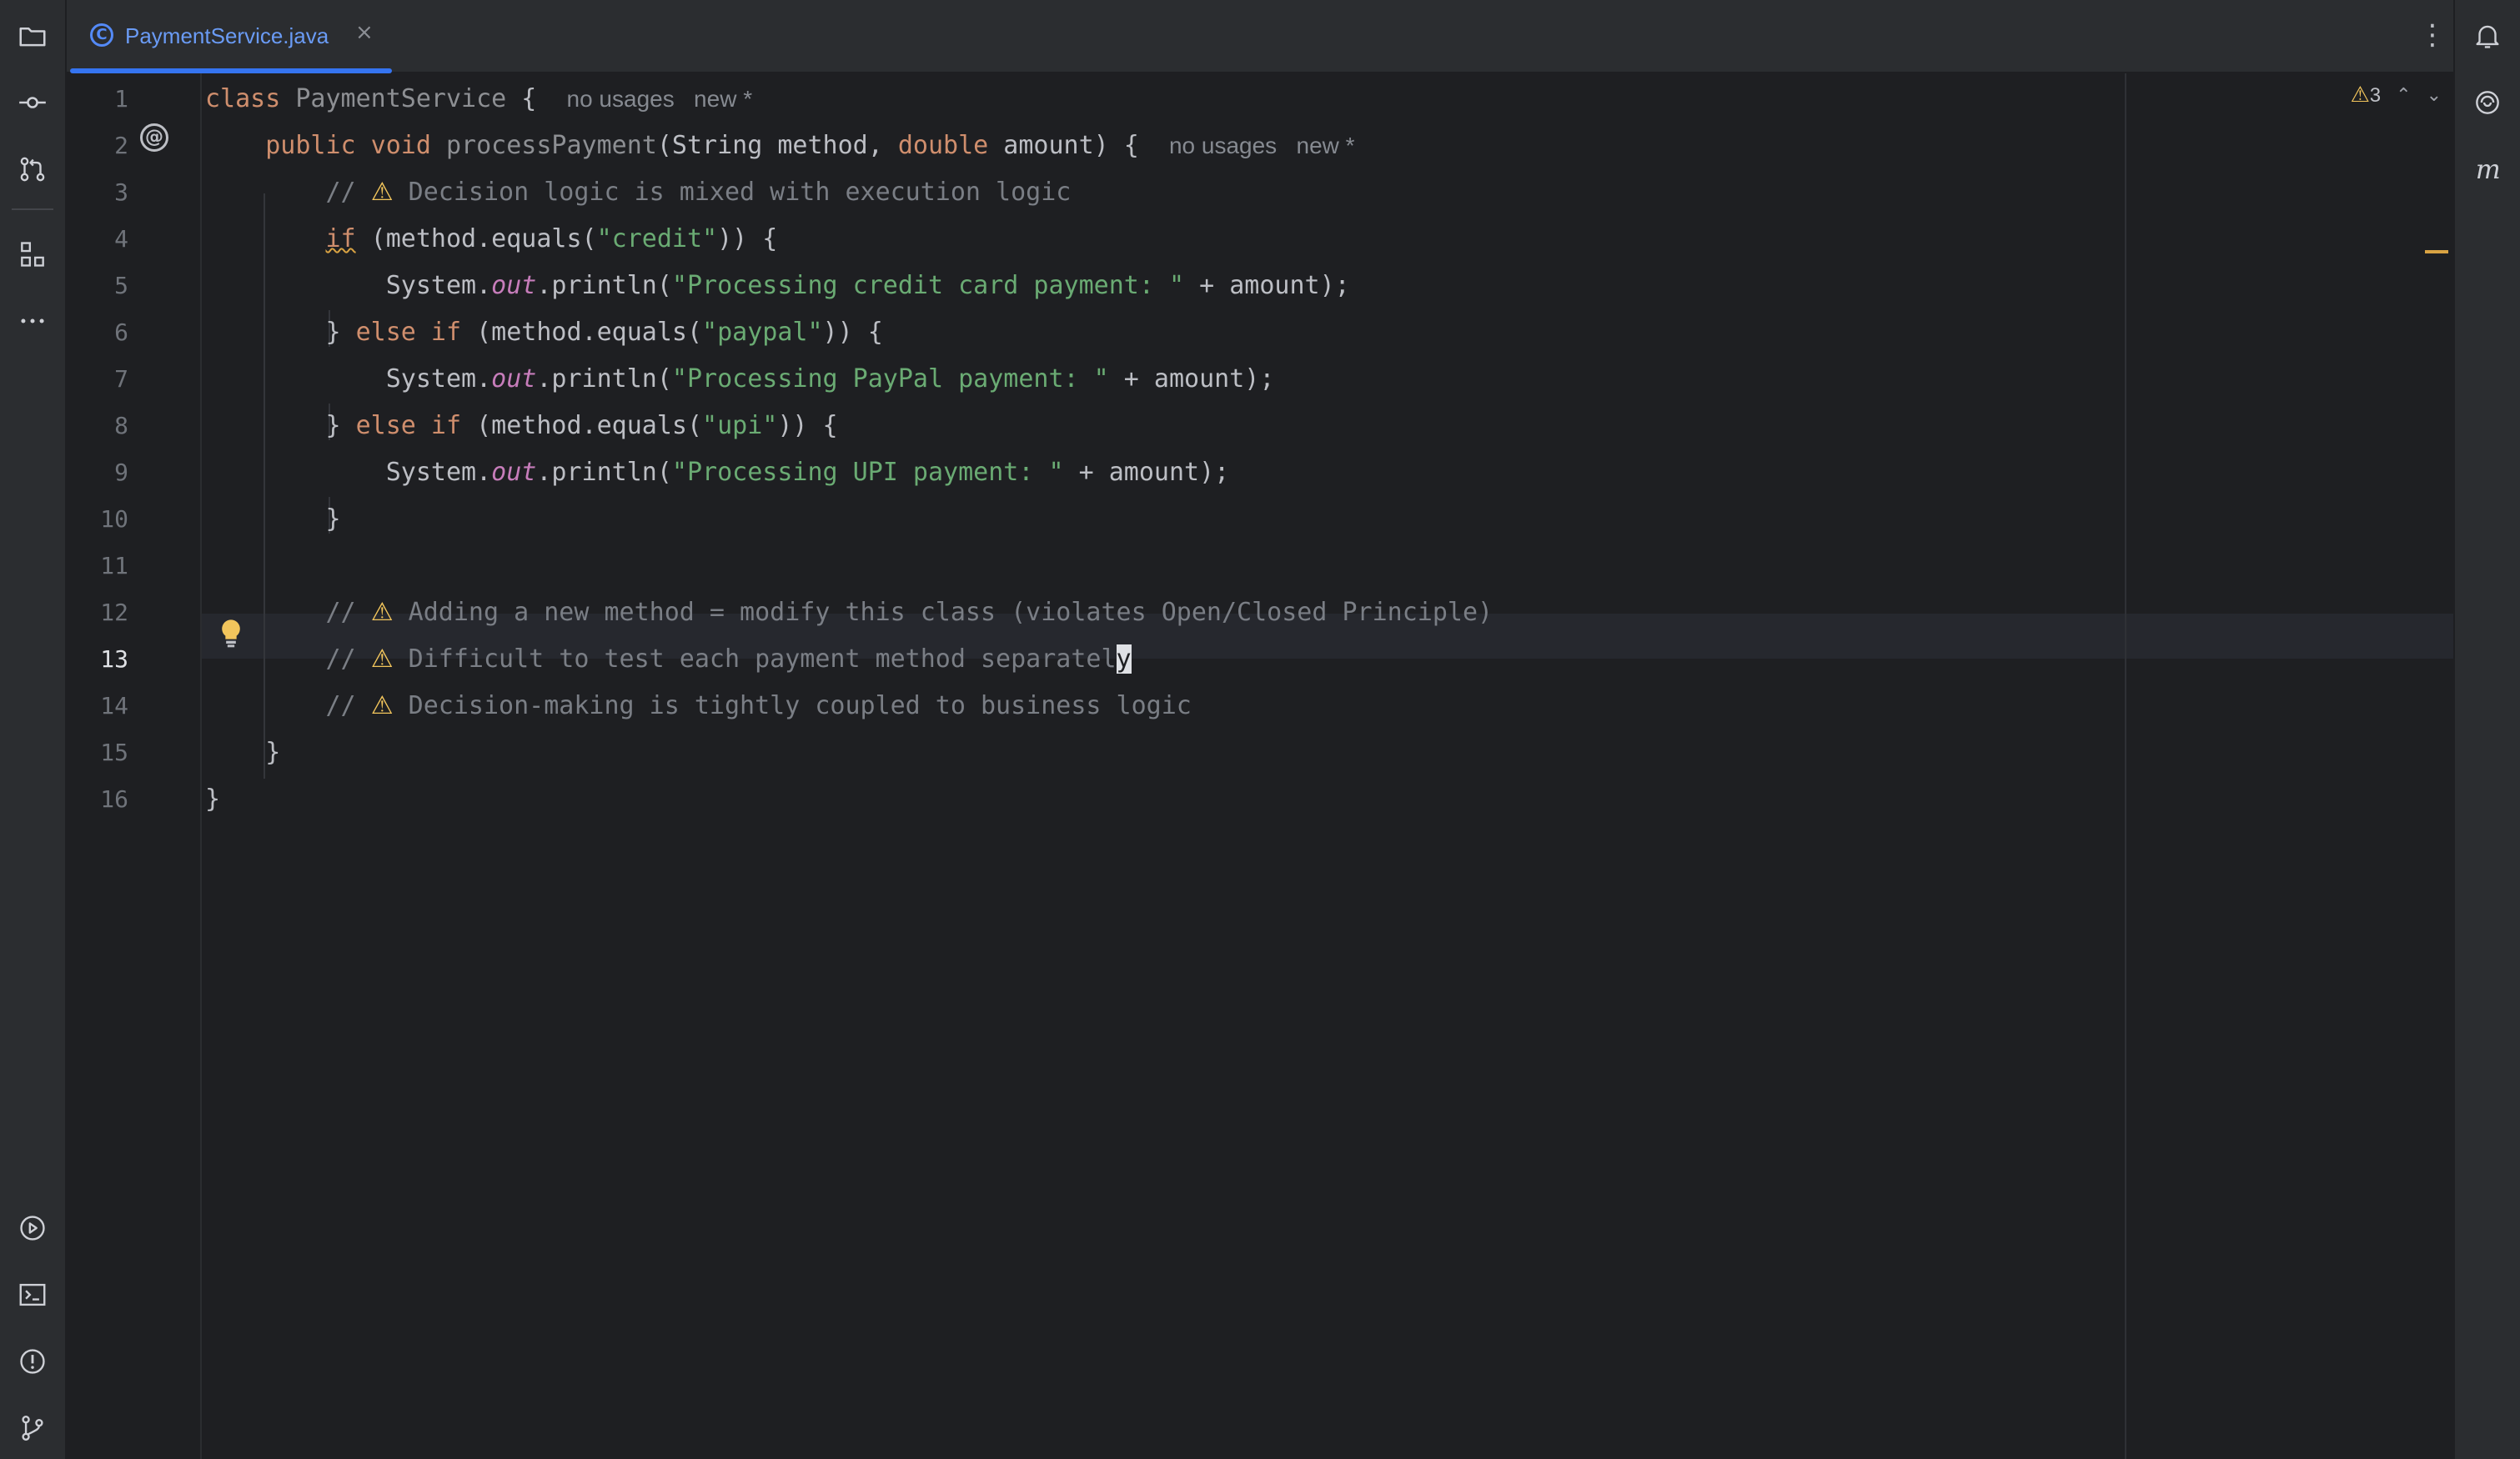  Describe the element at coordinates (97, 519) in the screenshot. I see `line-number: 10` at that location.